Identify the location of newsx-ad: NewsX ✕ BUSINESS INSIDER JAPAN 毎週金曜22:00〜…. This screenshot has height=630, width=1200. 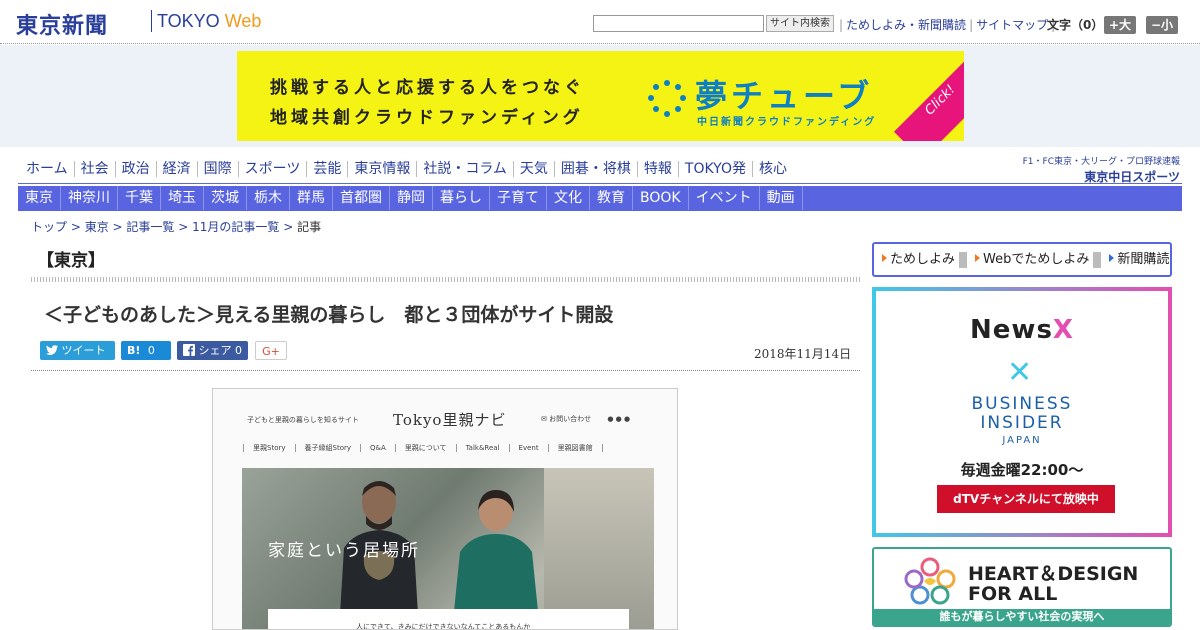
(1022, 412).